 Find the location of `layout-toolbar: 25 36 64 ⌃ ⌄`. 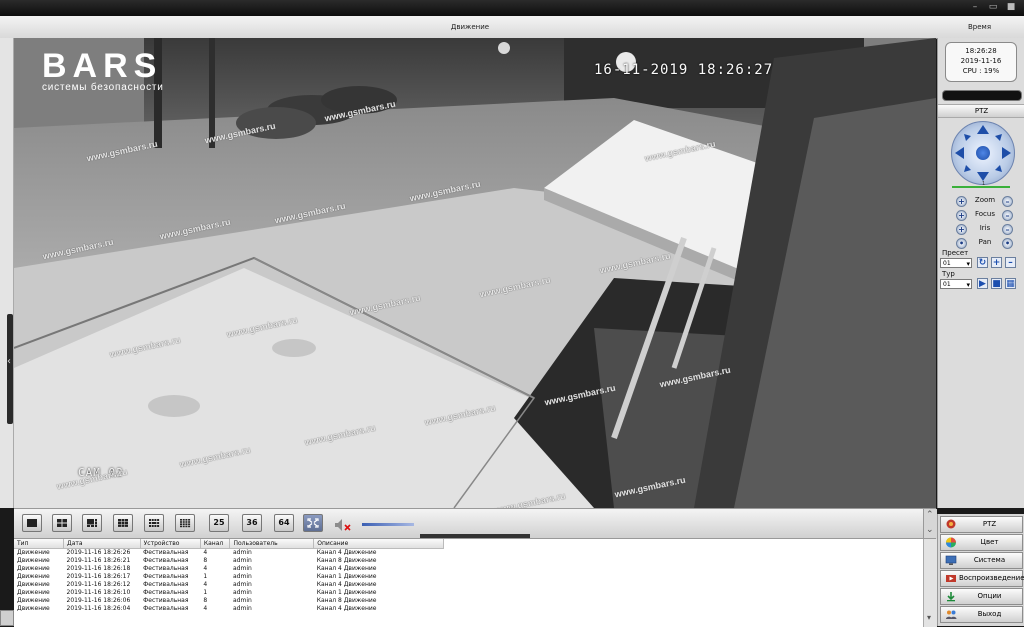

layout-toolbar: 25 36 64 ⌃ ⌄ is located at coordinates (475, 523).